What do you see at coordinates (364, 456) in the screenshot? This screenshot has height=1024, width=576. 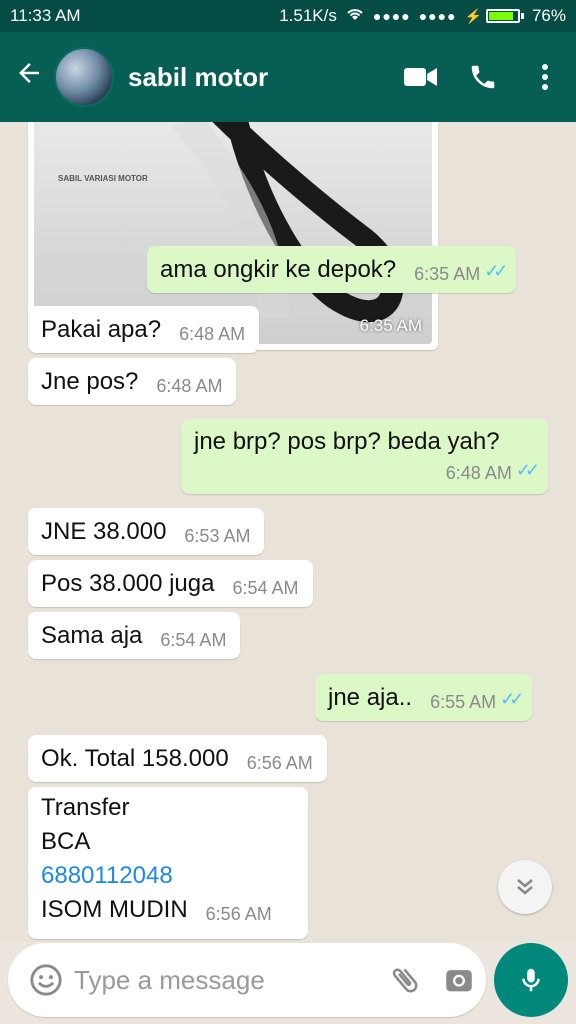 I see `message-outgoing: jne brp? pos brp? beda yah? 6:48 AM ✓✓` at bounding box center [364, 456].